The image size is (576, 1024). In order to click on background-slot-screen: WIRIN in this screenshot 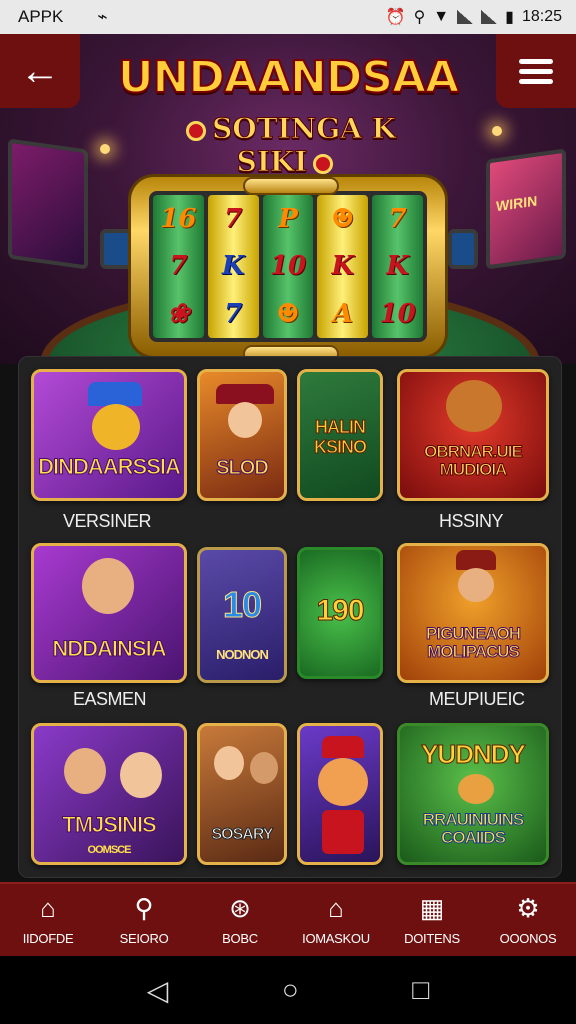, I will do `click(526, 209)`.